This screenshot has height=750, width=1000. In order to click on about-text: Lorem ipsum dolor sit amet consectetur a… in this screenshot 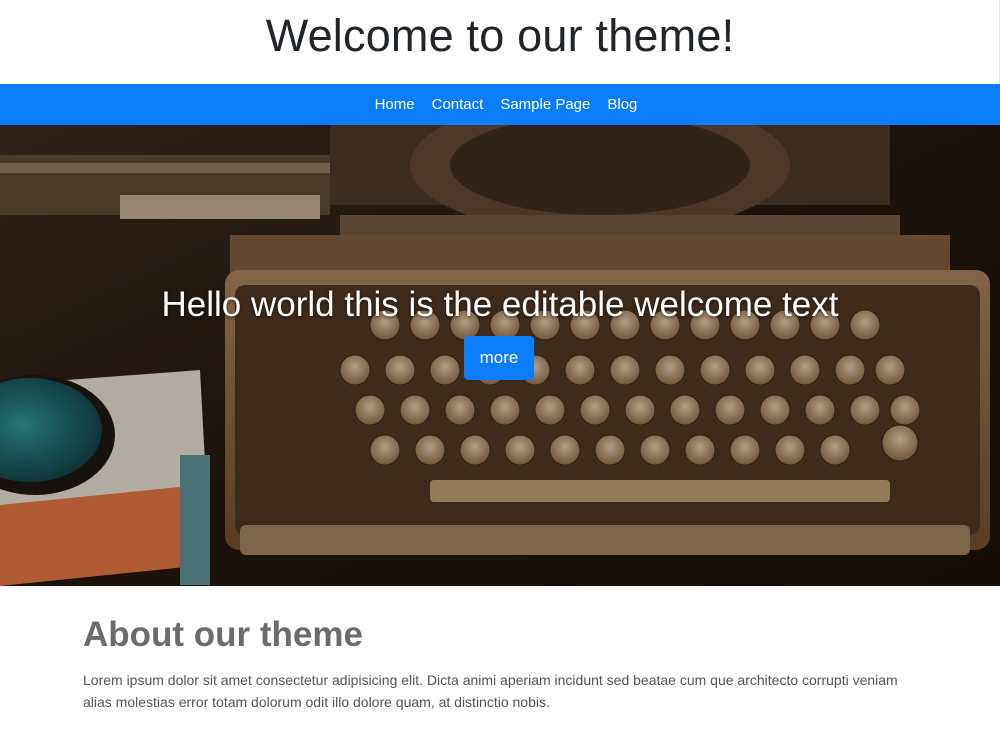, I will do `click(490, 690)`.